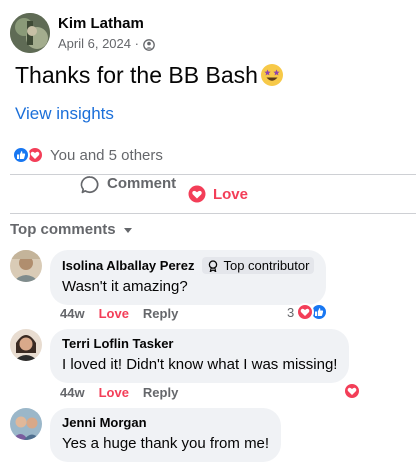 Image resolution: width=416 pixels, height=467 pixels. I want to click on comment-button: Comment, so click(93, 185).